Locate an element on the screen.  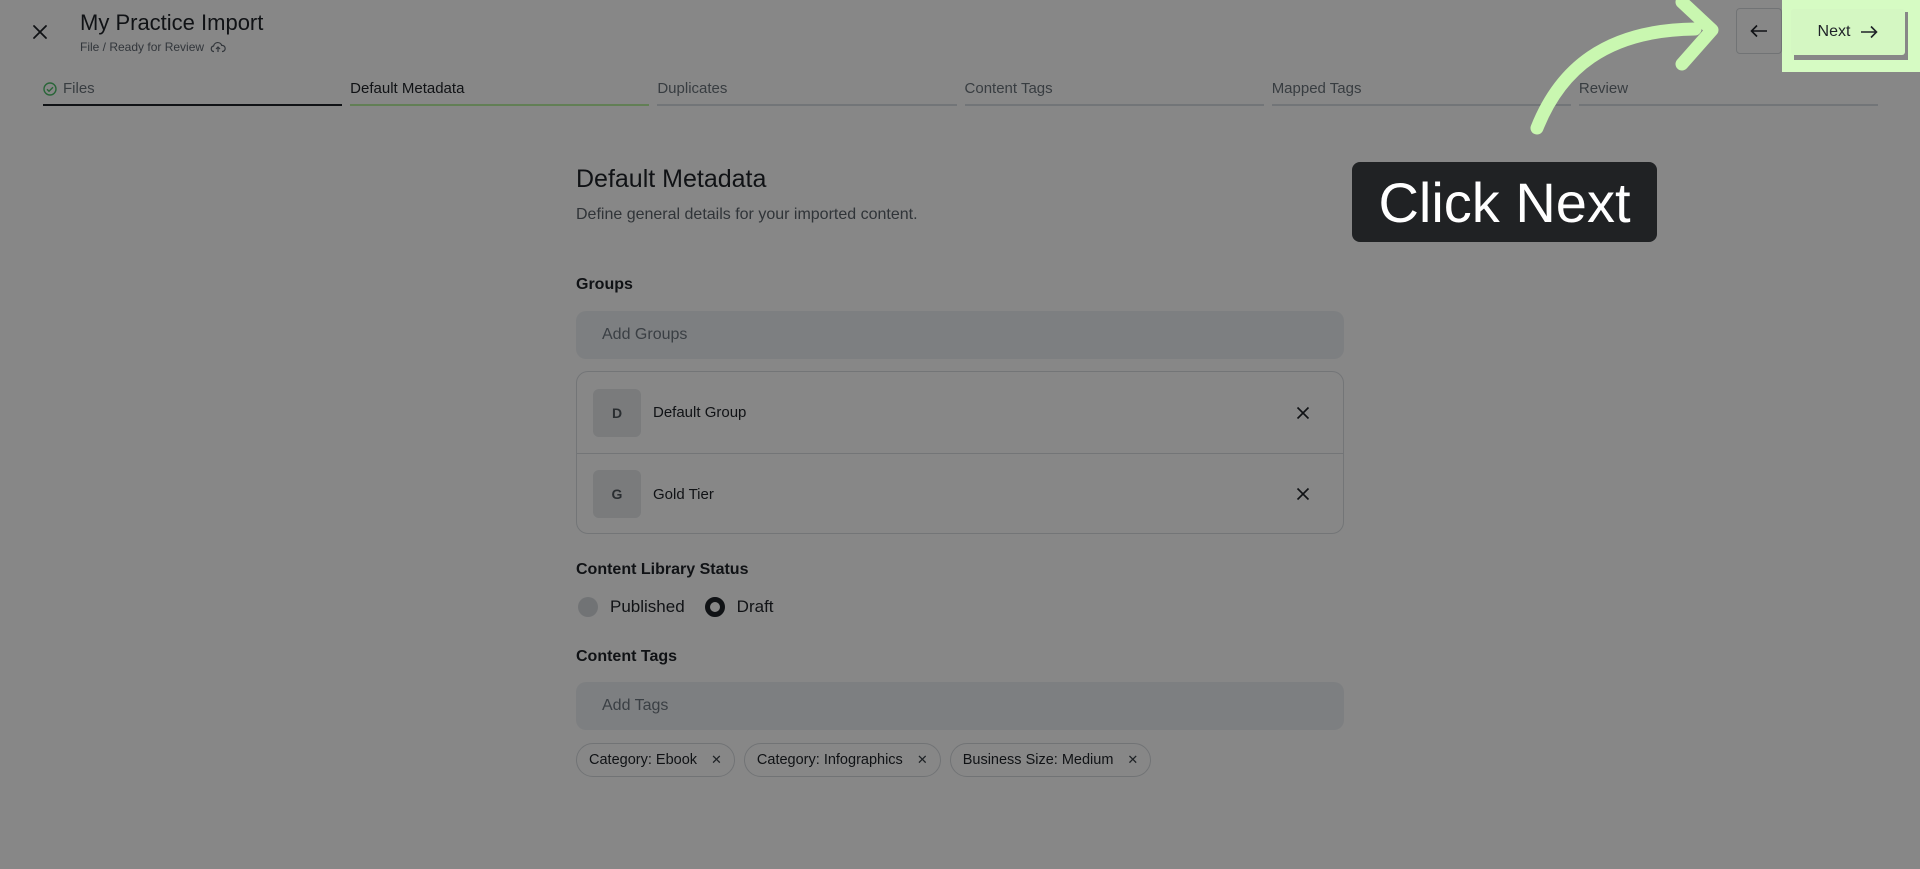
import-status: File / Ready for Review is located at coordinates (153, 47).